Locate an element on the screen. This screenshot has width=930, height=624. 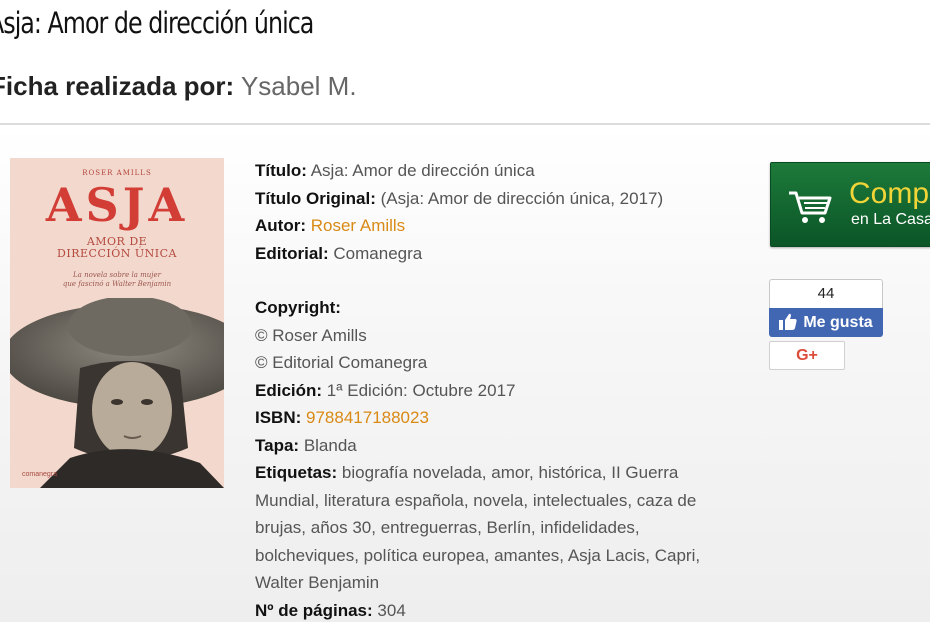
cover-author: ROSER AMILLS is located at coordinates (117, 173).